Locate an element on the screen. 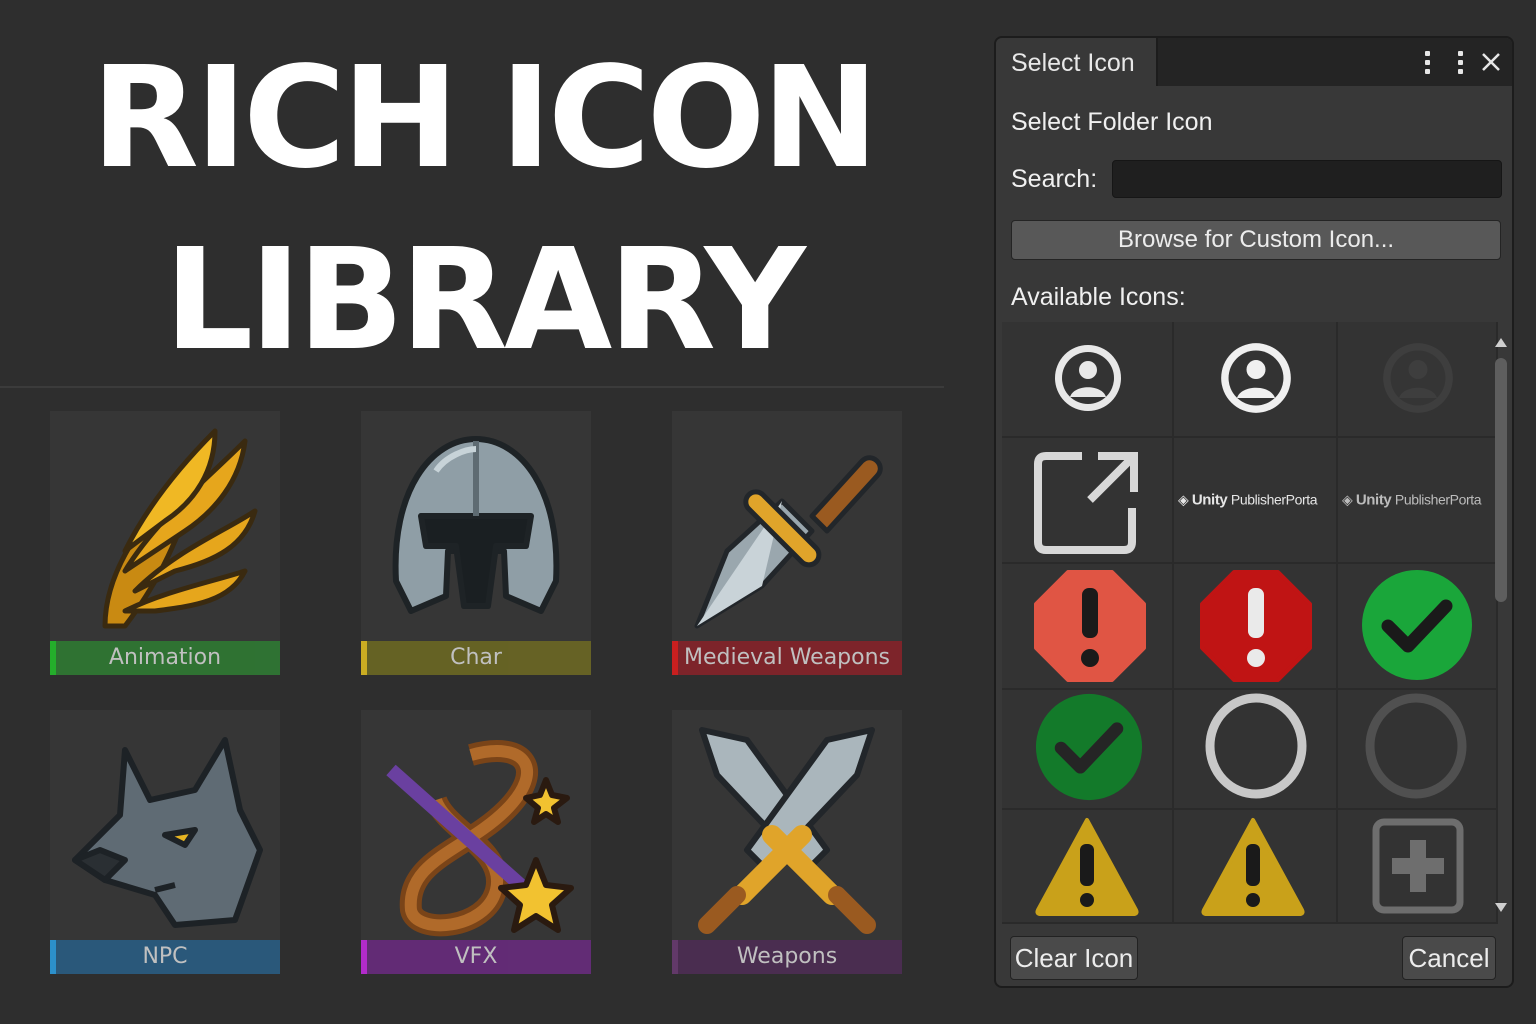 The image size is (1536, 1024). icon-cell-warning is located at coordinates (1088, 867).